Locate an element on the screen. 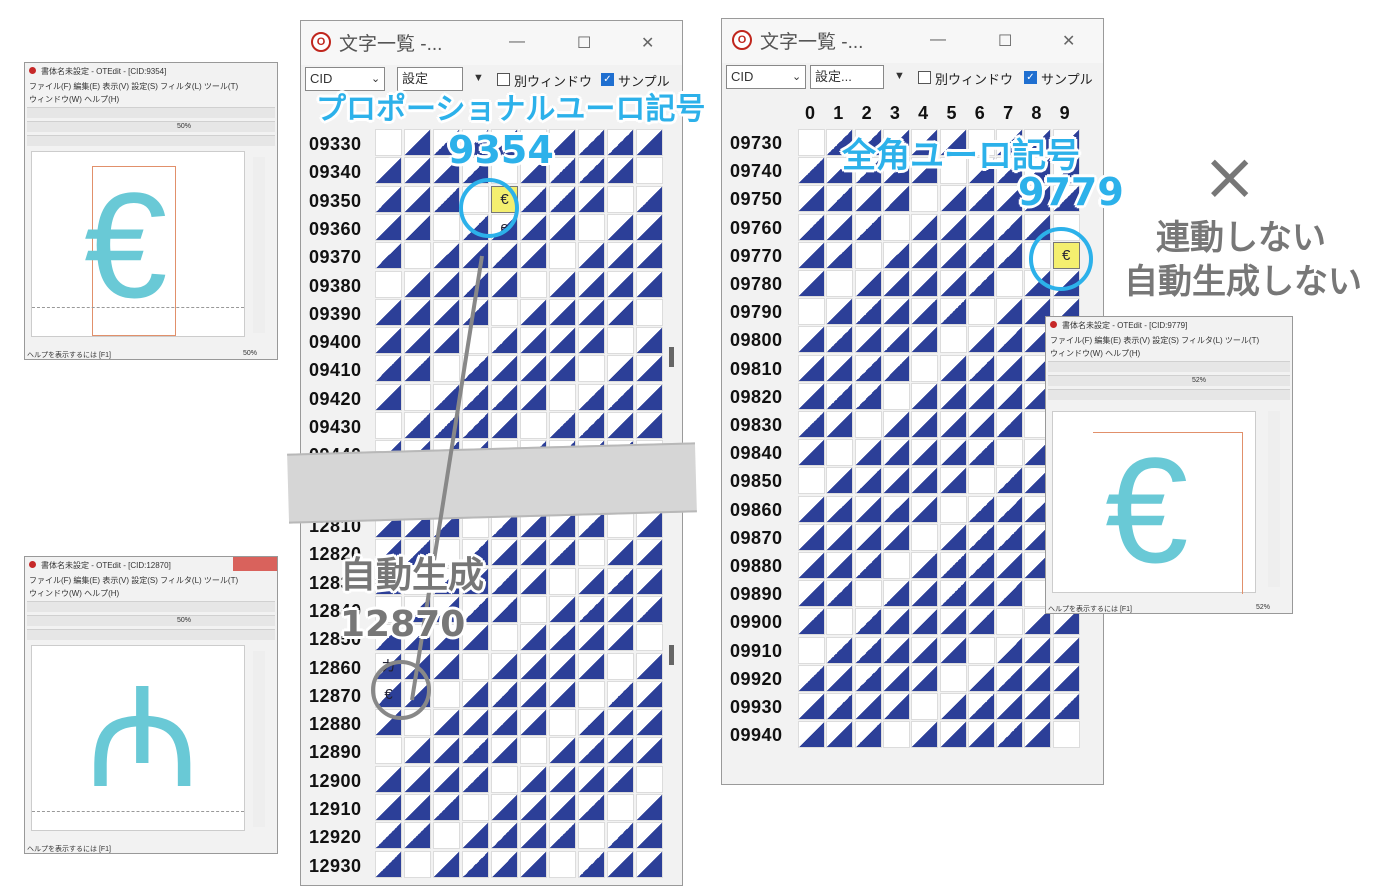 The height and width of the screenshot is (886, 1380). circle-auto is located at coordinates (401, 690).